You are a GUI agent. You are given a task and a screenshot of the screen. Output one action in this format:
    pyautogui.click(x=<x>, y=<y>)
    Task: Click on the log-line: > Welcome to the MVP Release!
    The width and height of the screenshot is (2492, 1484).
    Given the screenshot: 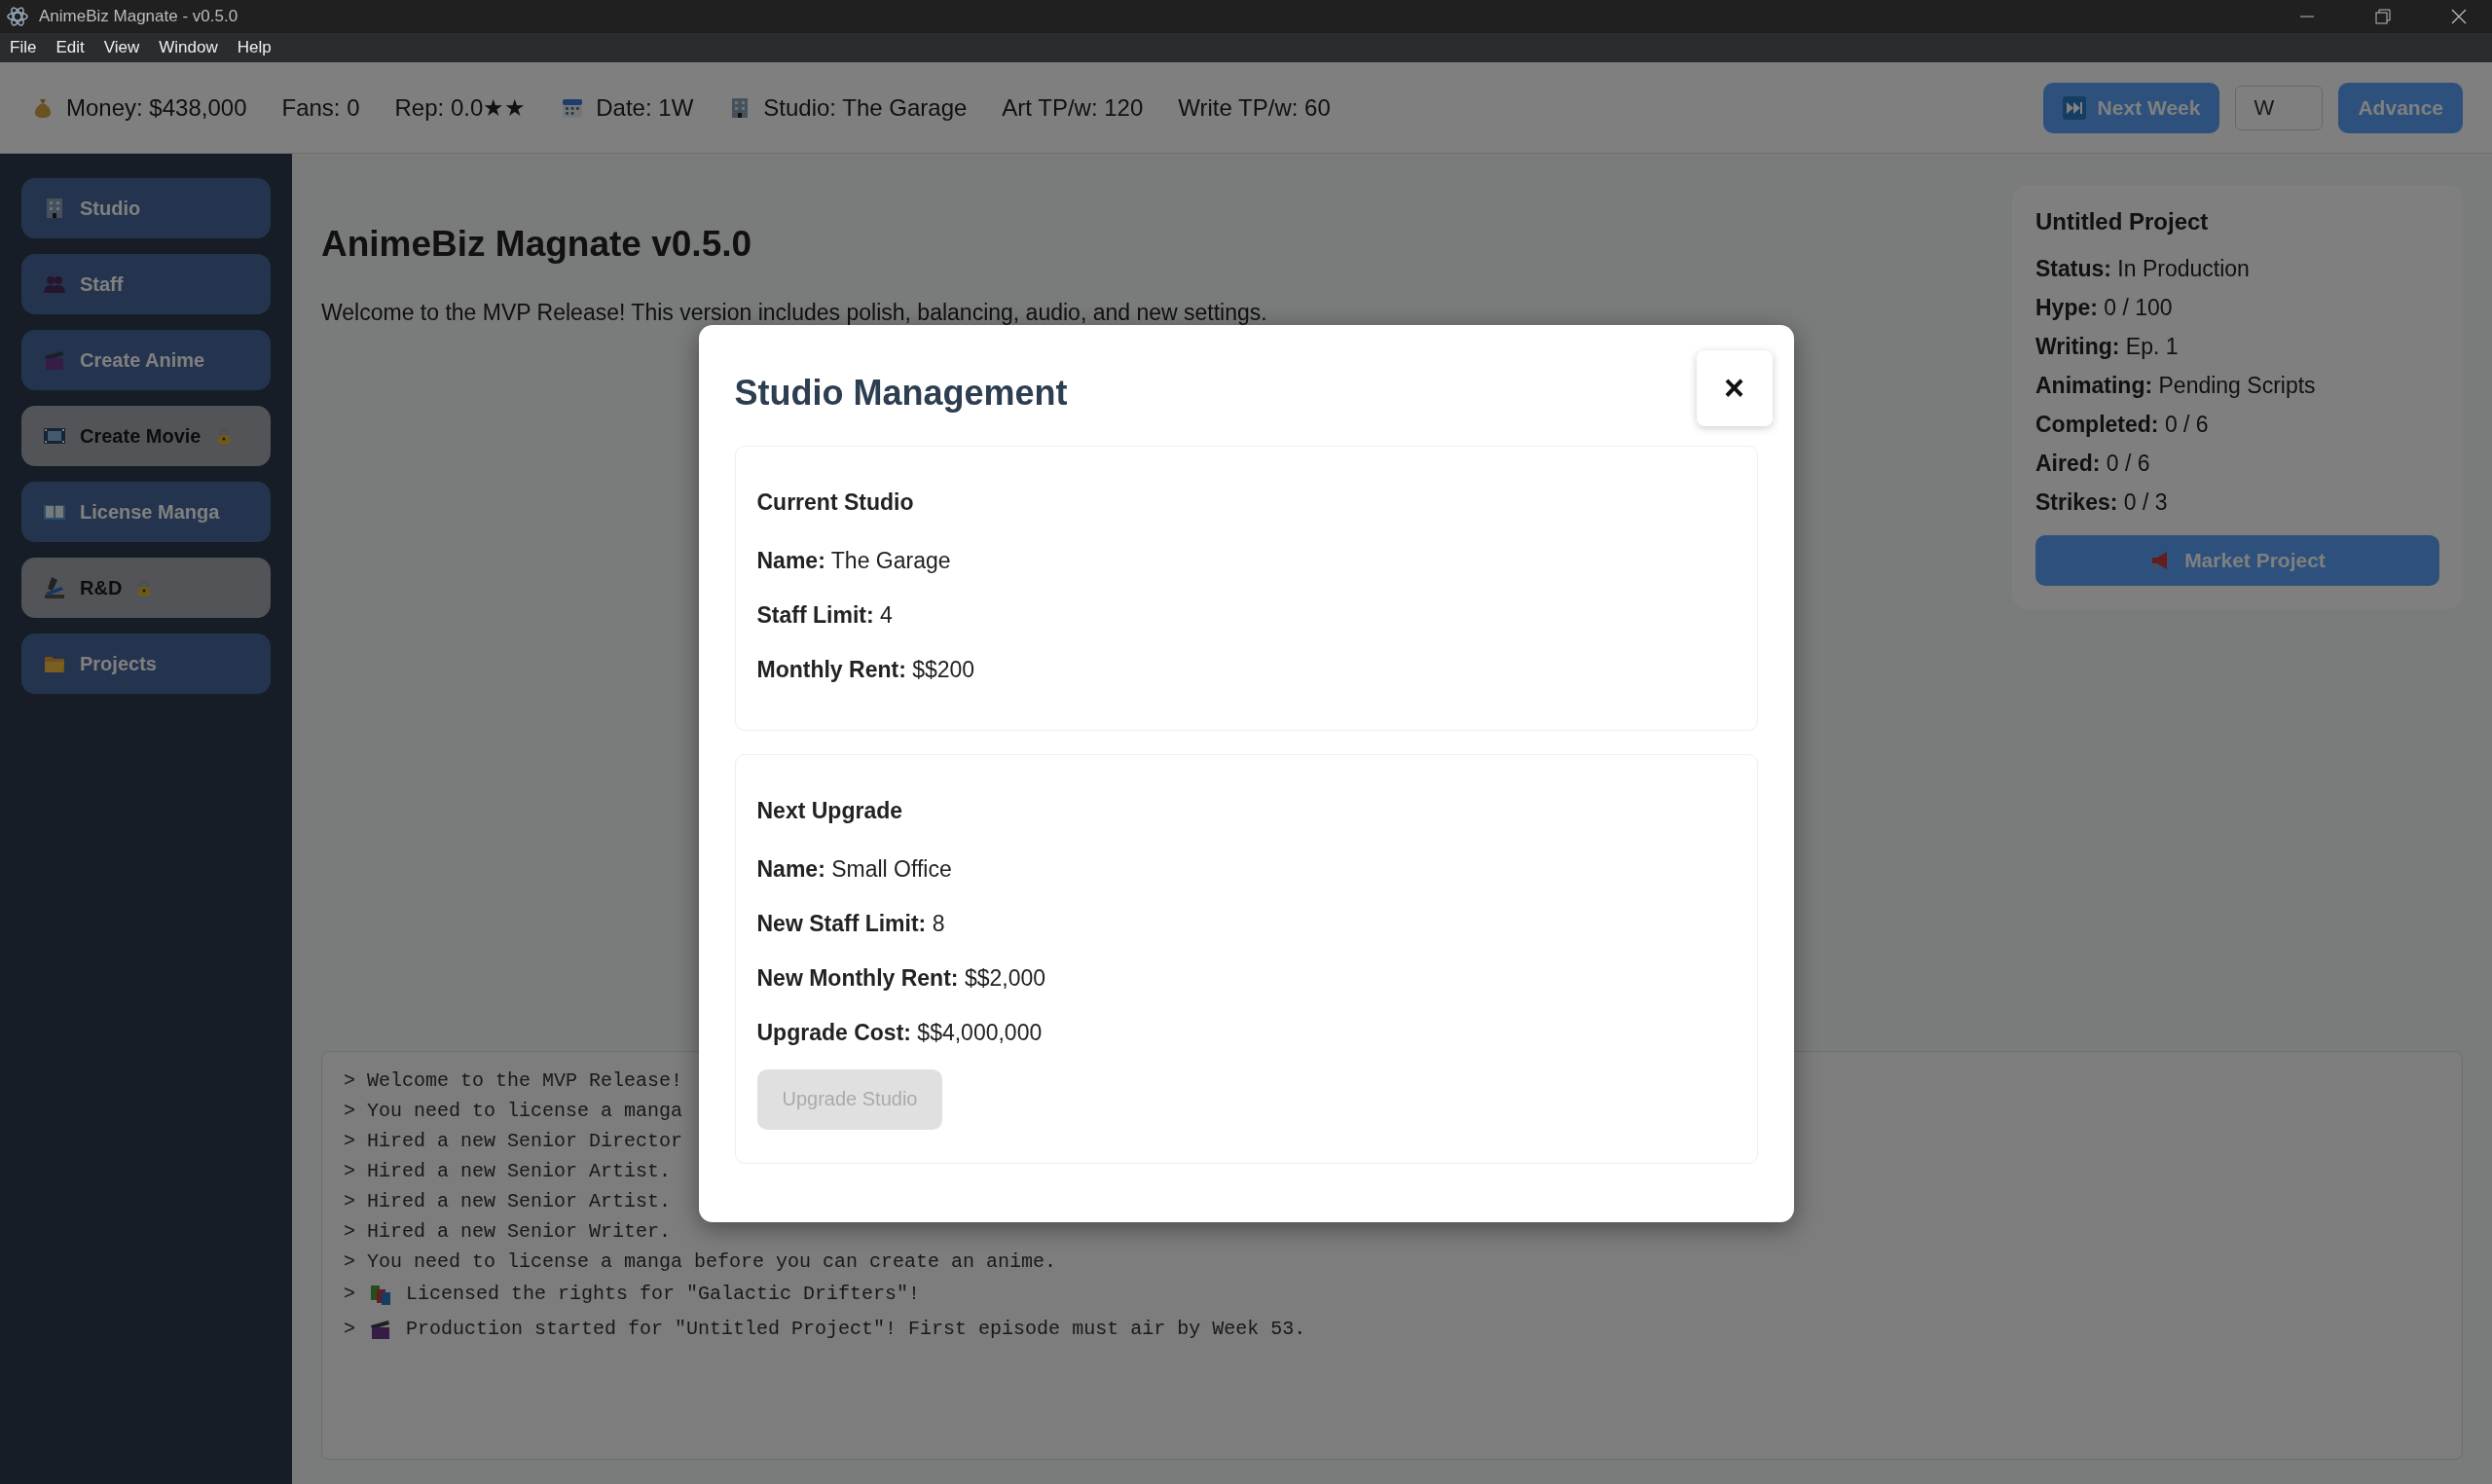 What is the action you would take?
    pyautogui.click(x=513, y=1081)
    